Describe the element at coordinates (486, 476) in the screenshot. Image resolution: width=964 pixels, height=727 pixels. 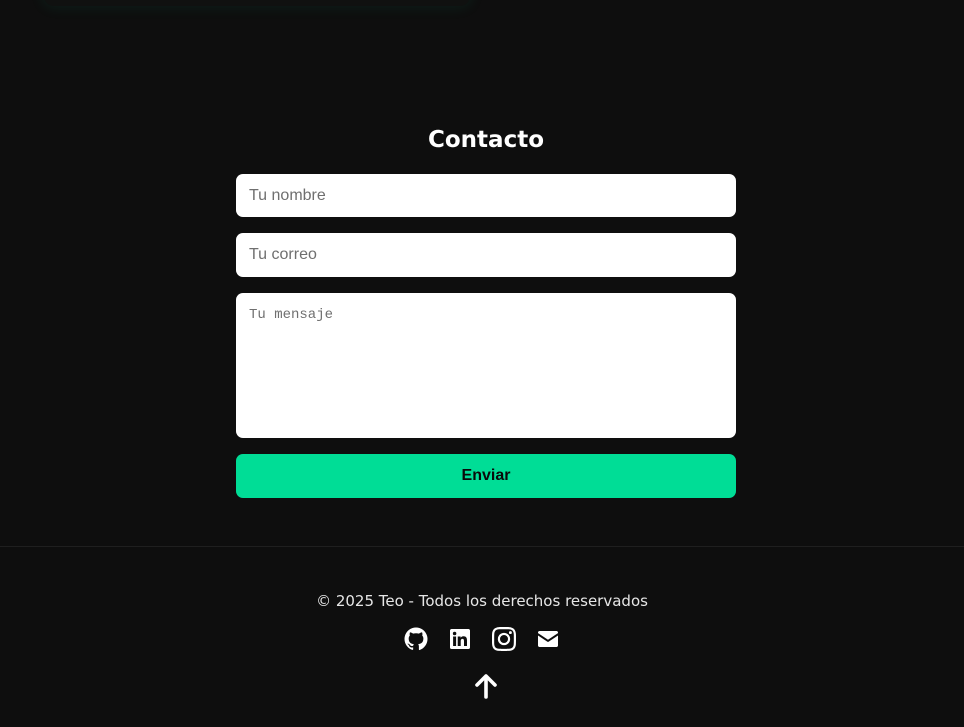
I see `send-button: Enviar` at that location.